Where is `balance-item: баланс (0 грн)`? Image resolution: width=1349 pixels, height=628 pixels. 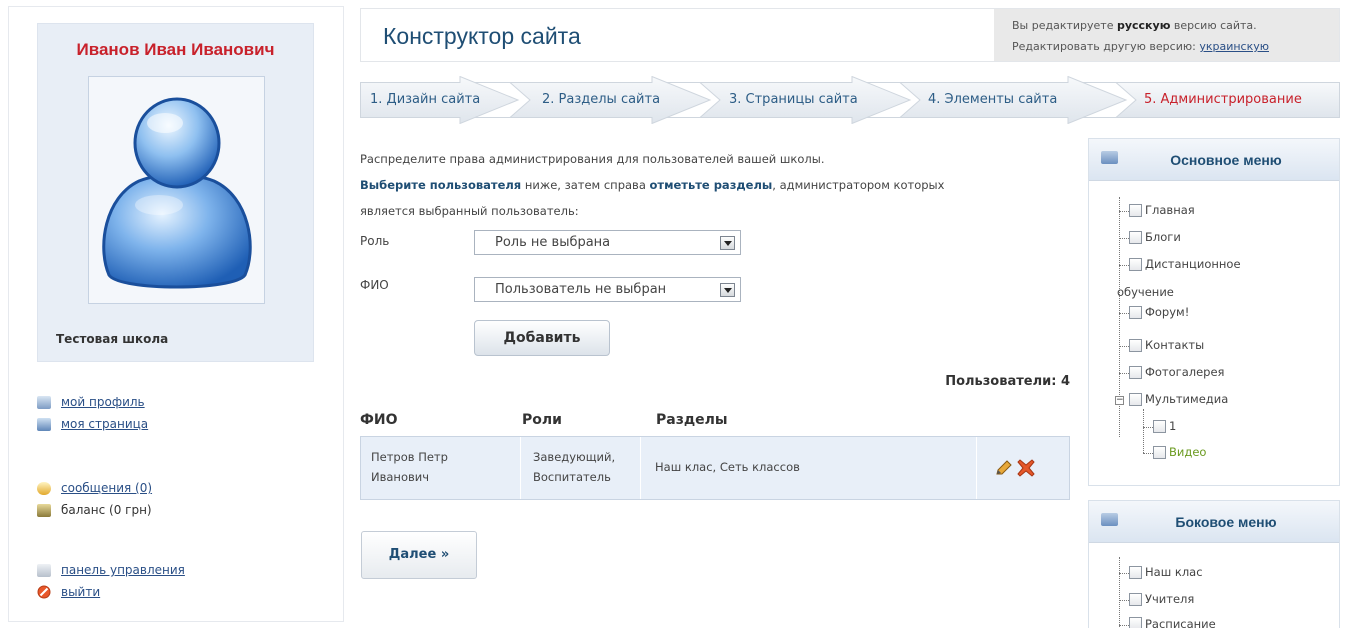
balance-item: баланс (0 грн) is located at coordinates (94, 510).